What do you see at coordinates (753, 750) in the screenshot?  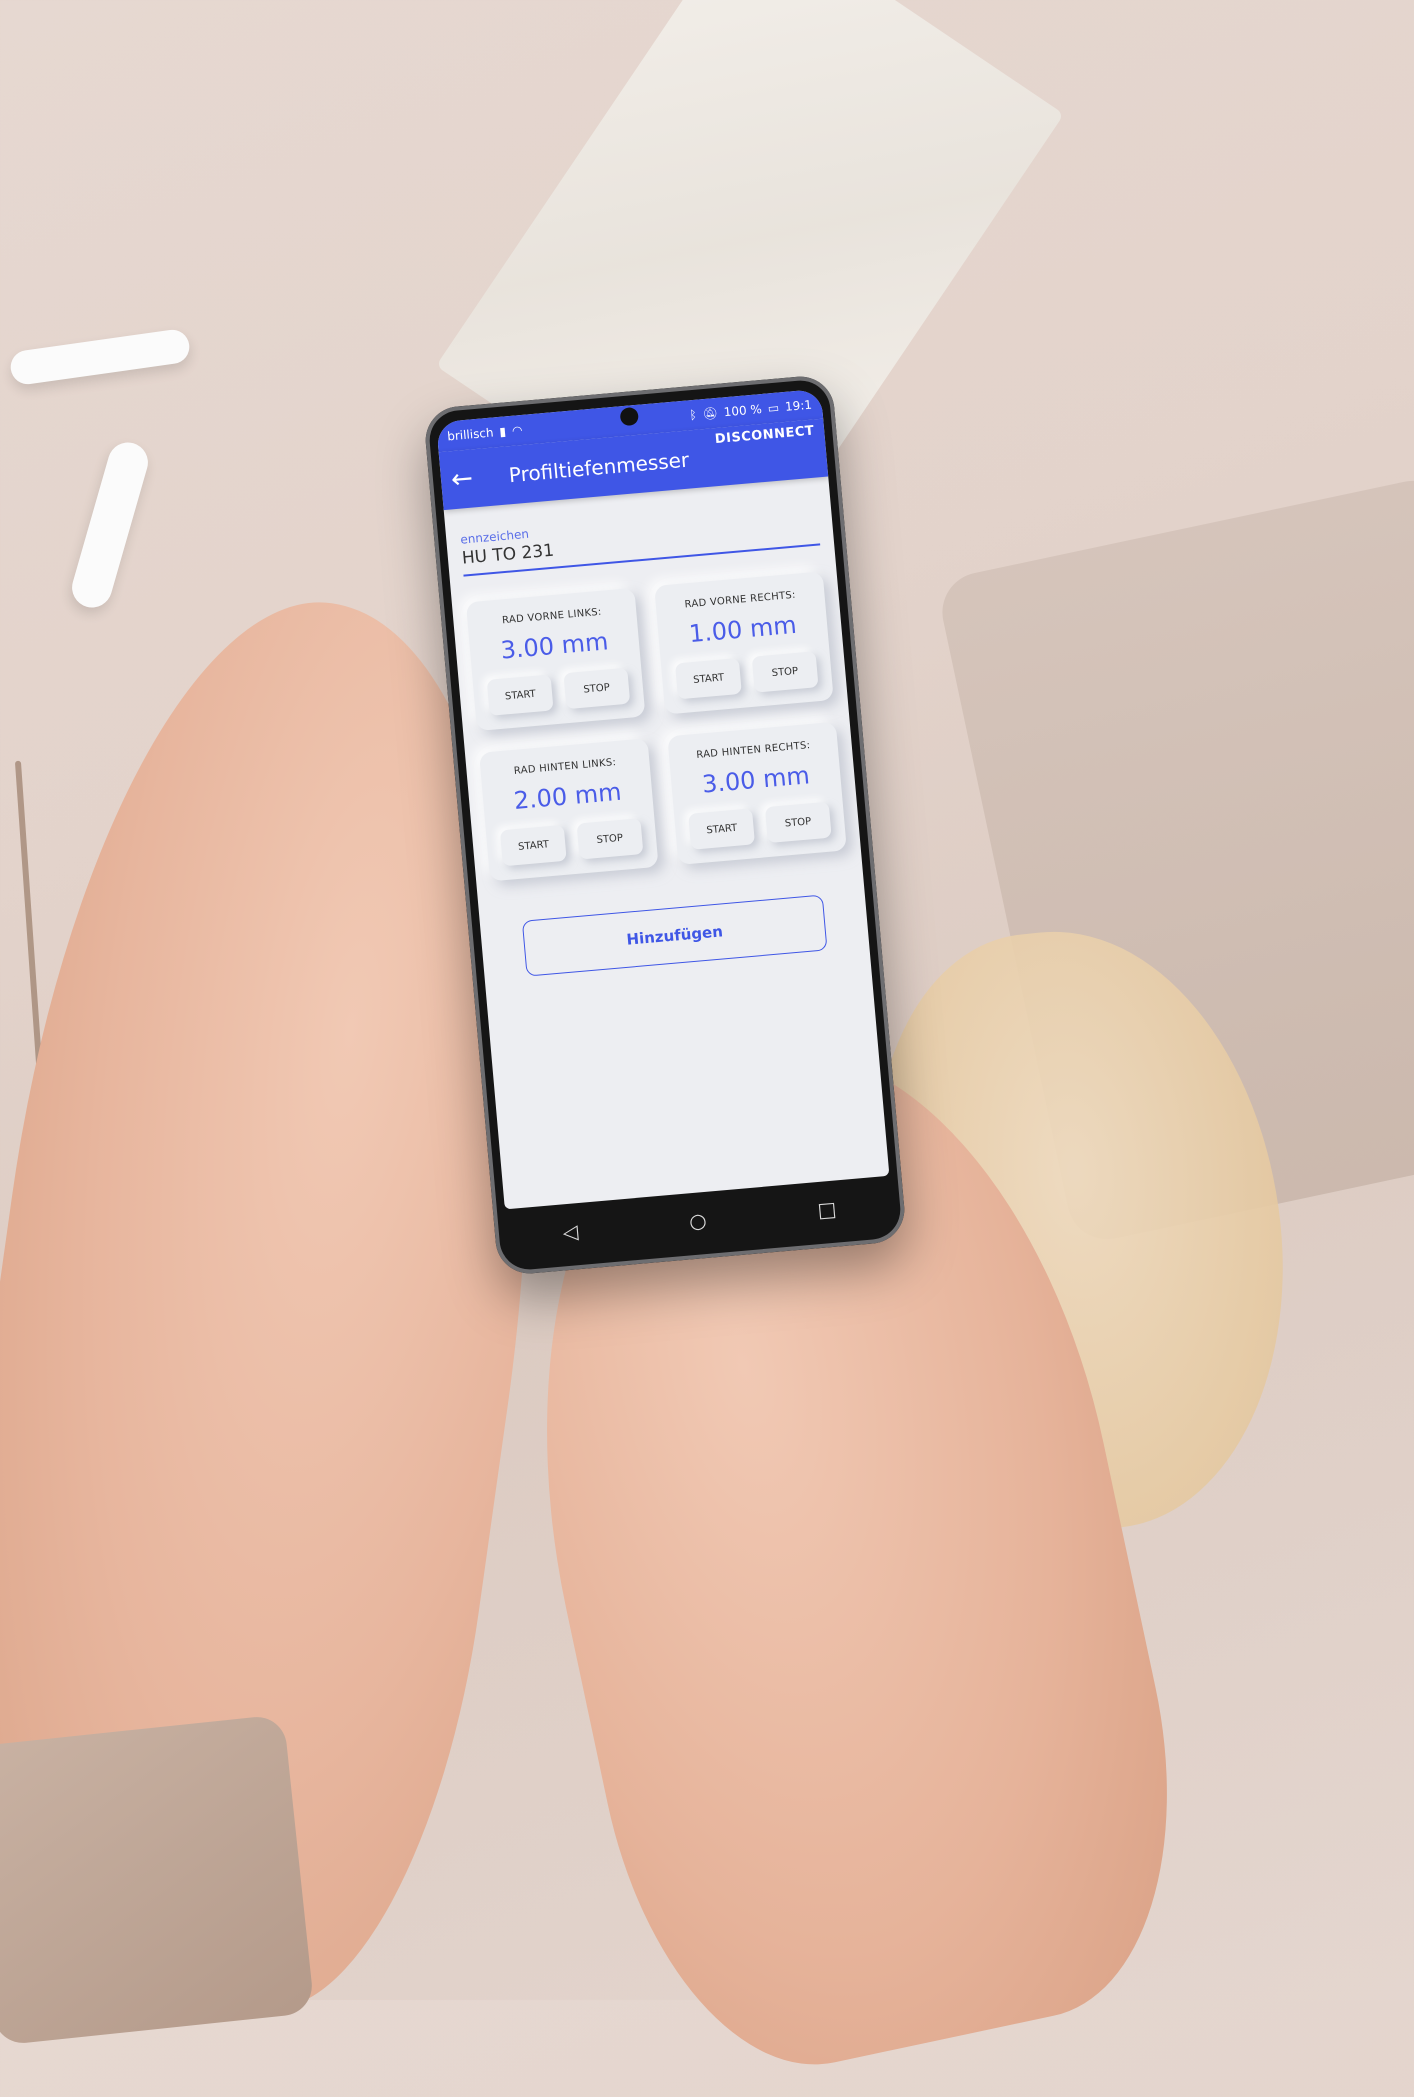 I see `wheel-label: RAD HINTEN RECHTS:` at bounding box center [753, 750].